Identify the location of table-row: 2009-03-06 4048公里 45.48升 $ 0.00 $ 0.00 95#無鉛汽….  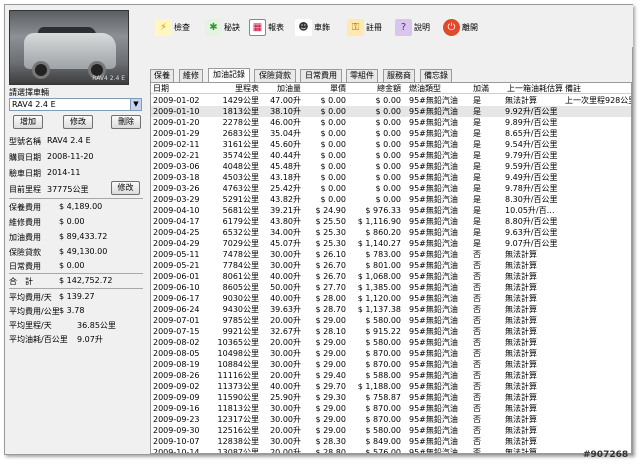
(391, 166).